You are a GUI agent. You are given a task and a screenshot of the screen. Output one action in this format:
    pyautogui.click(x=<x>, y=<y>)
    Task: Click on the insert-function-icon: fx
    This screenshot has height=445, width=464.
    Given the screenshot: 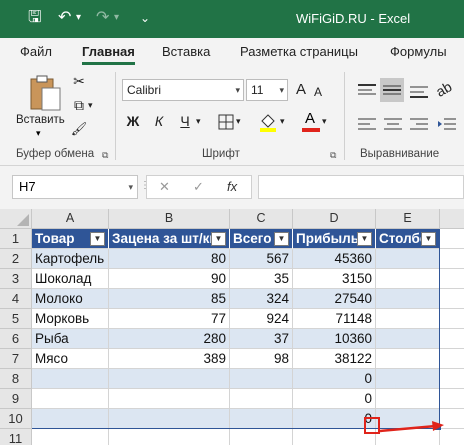 What is the action you would take?
    pyautogui.click(x=232, y=186)
    